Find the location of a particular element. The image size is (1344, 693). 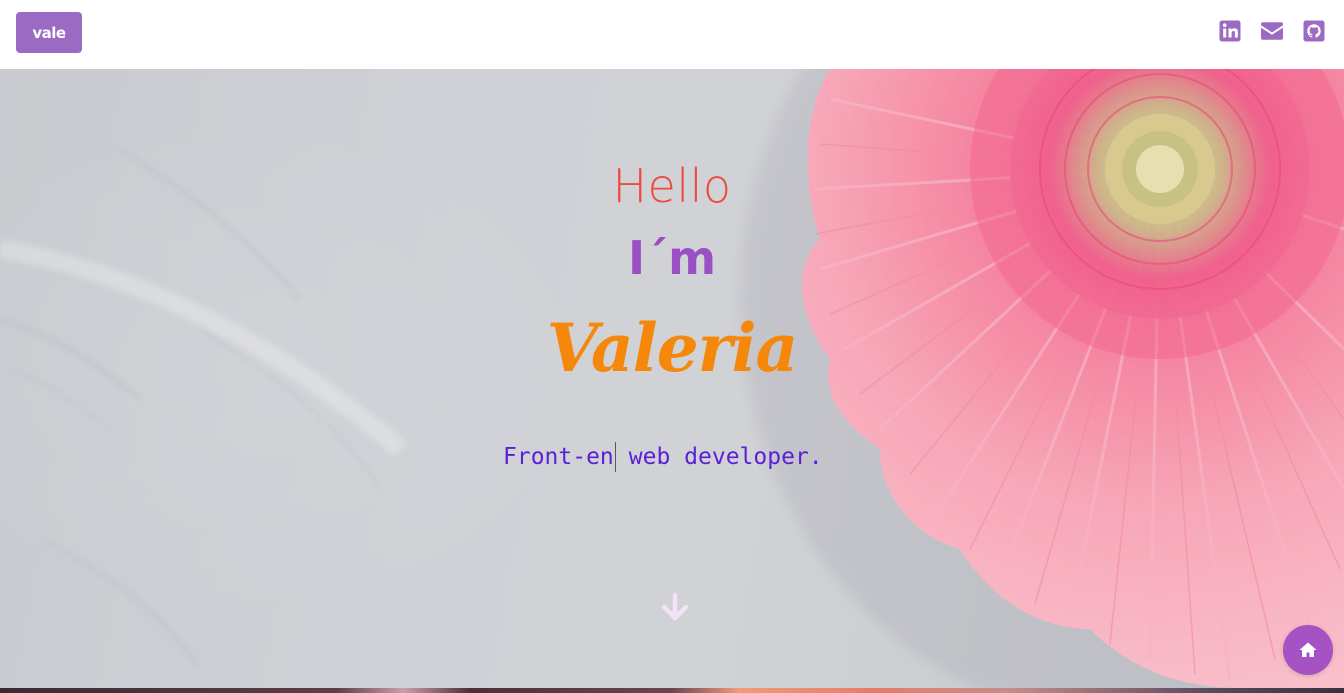

linkedin-icon is located at coordinates (1230, 31).